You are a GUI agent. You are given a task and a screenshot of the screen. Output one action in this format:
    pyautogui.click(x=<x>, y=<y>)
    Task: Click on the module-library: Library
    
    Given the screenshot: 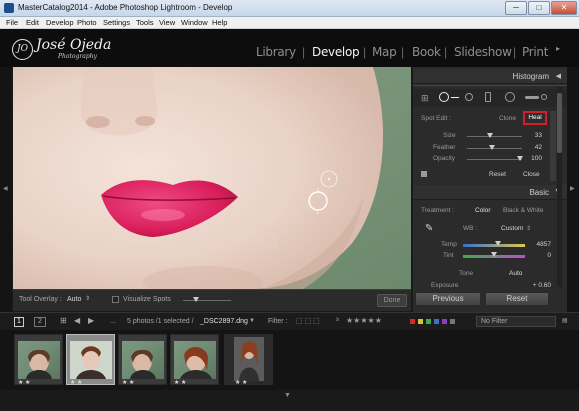 What is the action you would take?
    pyautogui.click(x=276, y=52)
    